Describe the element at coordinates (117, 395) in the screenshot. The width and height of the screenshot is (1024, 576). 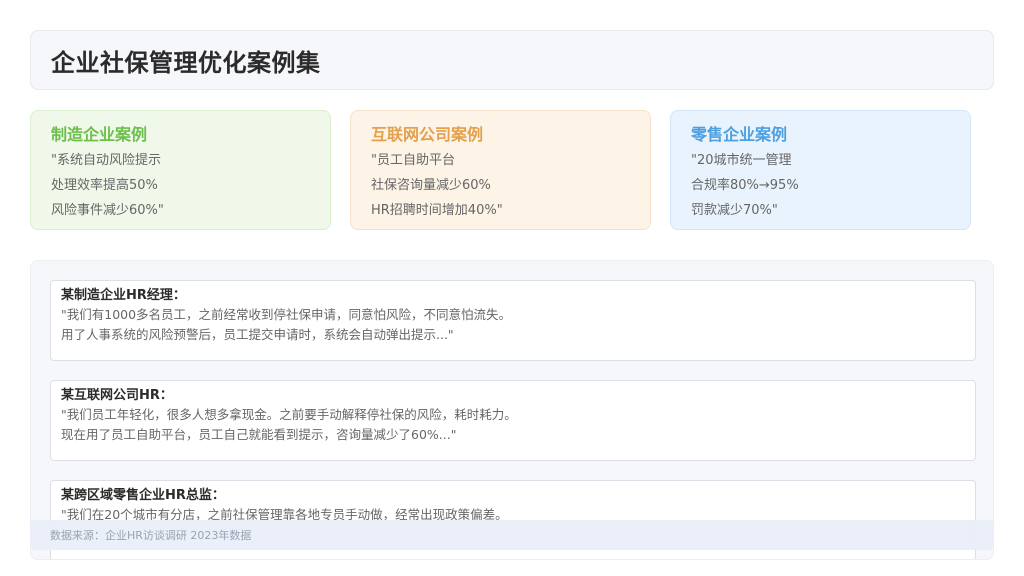
I see `quote-author: 某互联网公司HR：` at that location.